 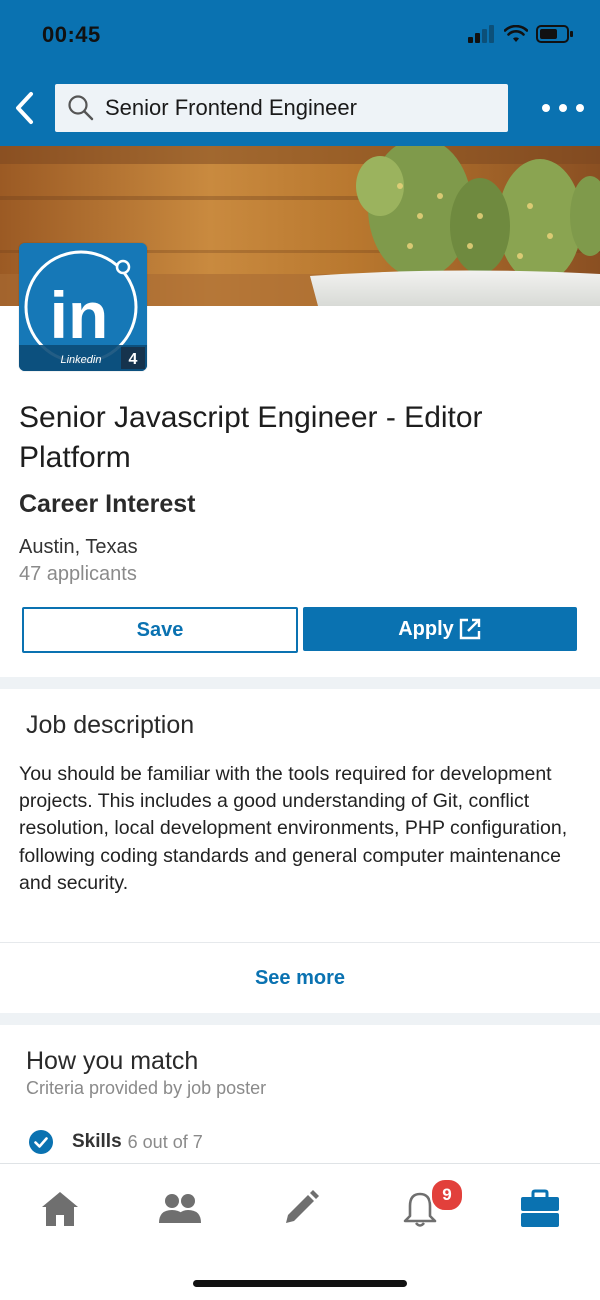 I want to click on skills-row: Skills 6 out of 7, so click(x=116, y=1142).